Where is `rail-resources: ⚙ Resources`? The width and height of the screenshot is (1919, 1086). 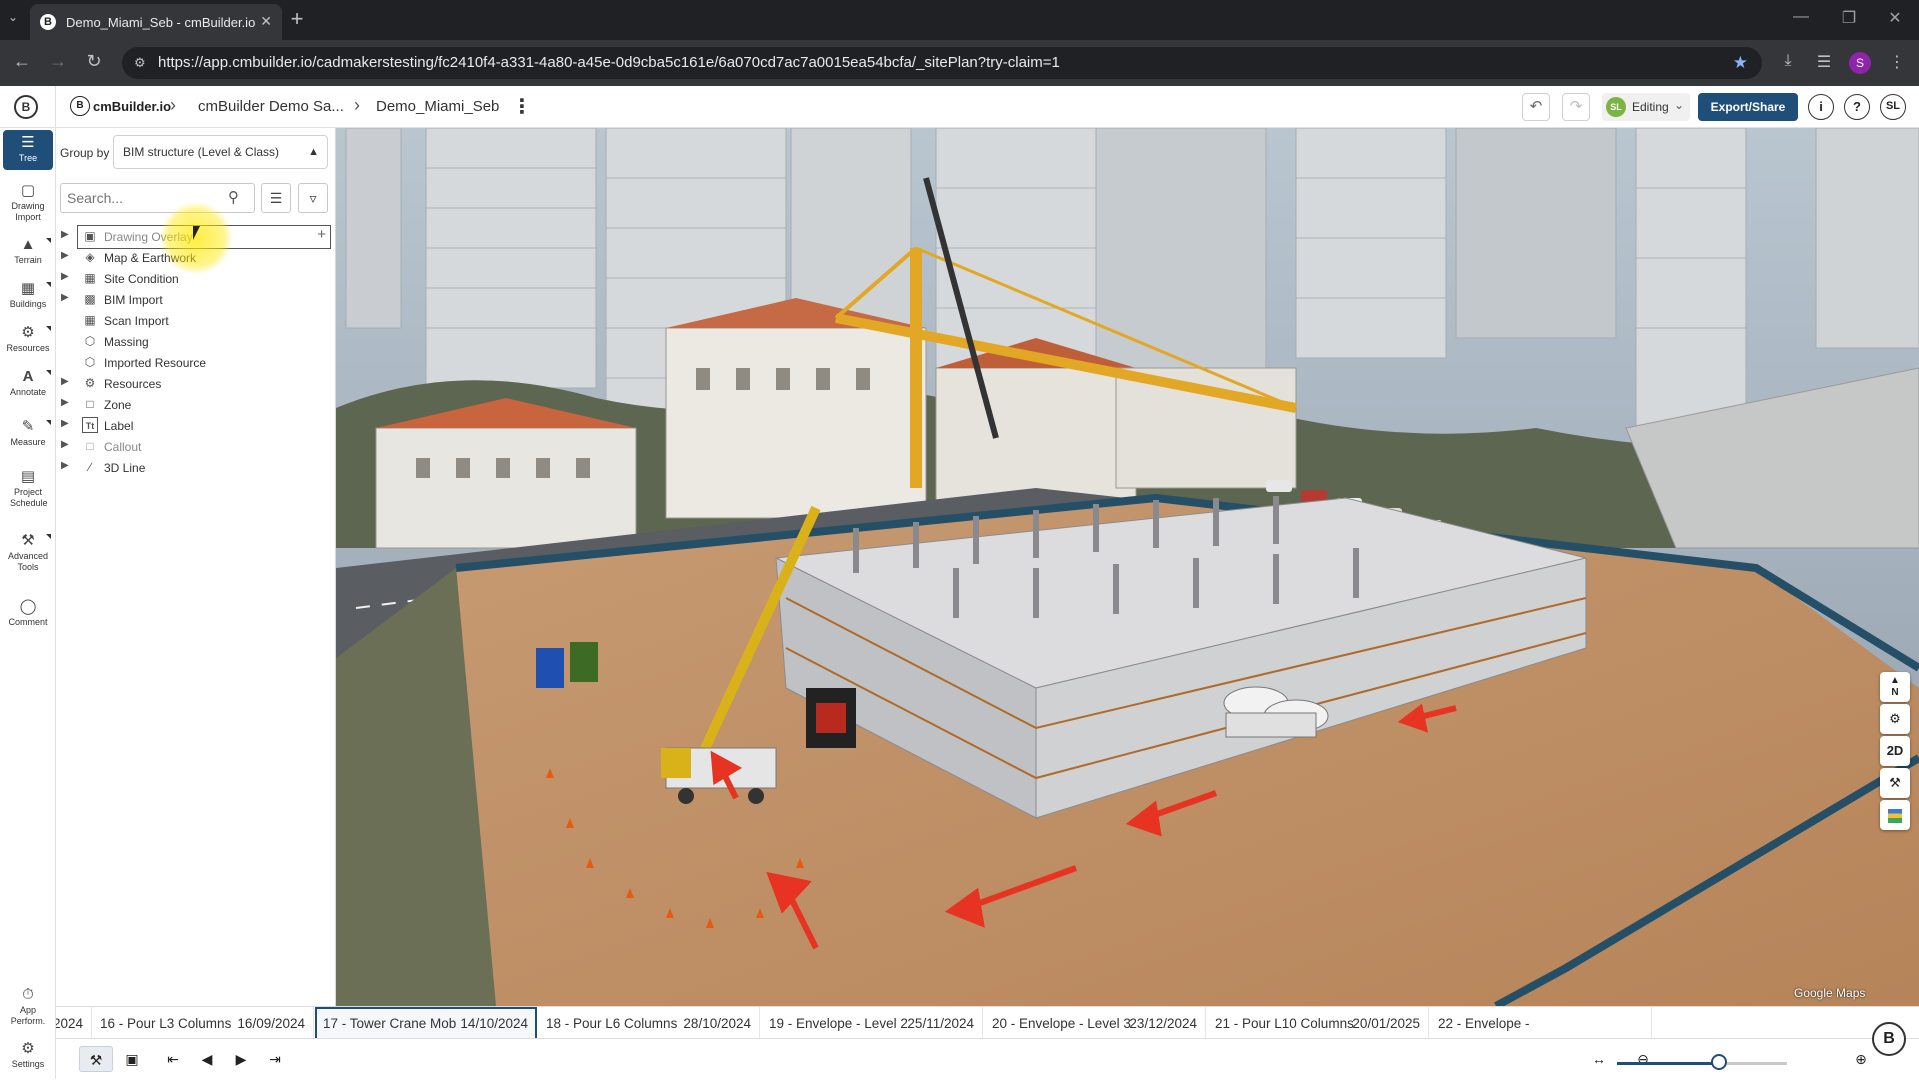
rail-resources: ⚙ Resources is located at coordinates (28, 347).